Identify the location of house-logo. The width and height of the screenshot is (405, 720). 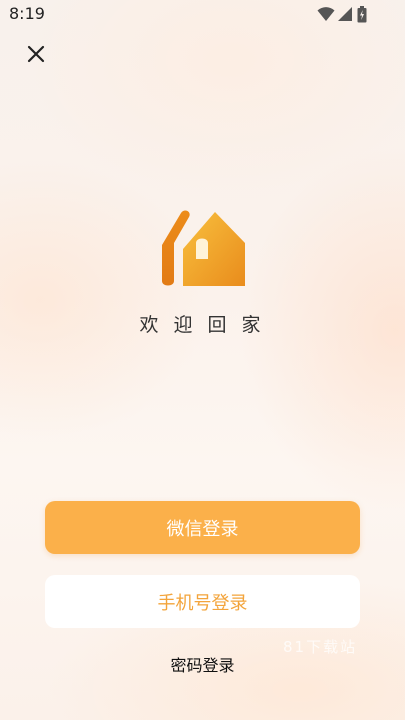
(203, 249).